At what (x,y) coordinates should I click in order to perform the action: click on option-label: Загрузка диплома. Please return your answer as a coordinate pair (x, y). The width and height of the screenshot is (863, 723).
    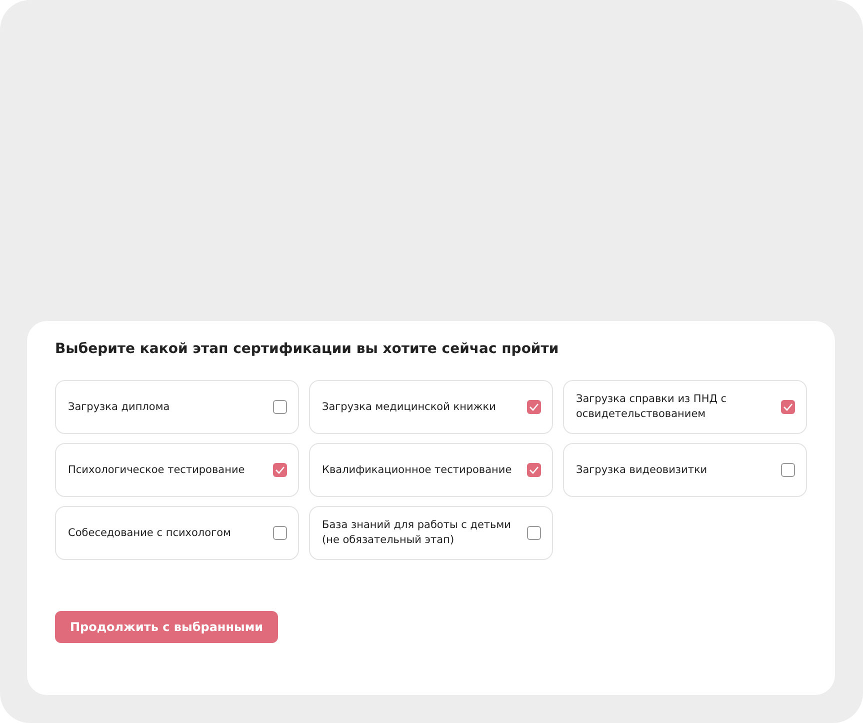
    Looking at the image, I should click on (119, 407).